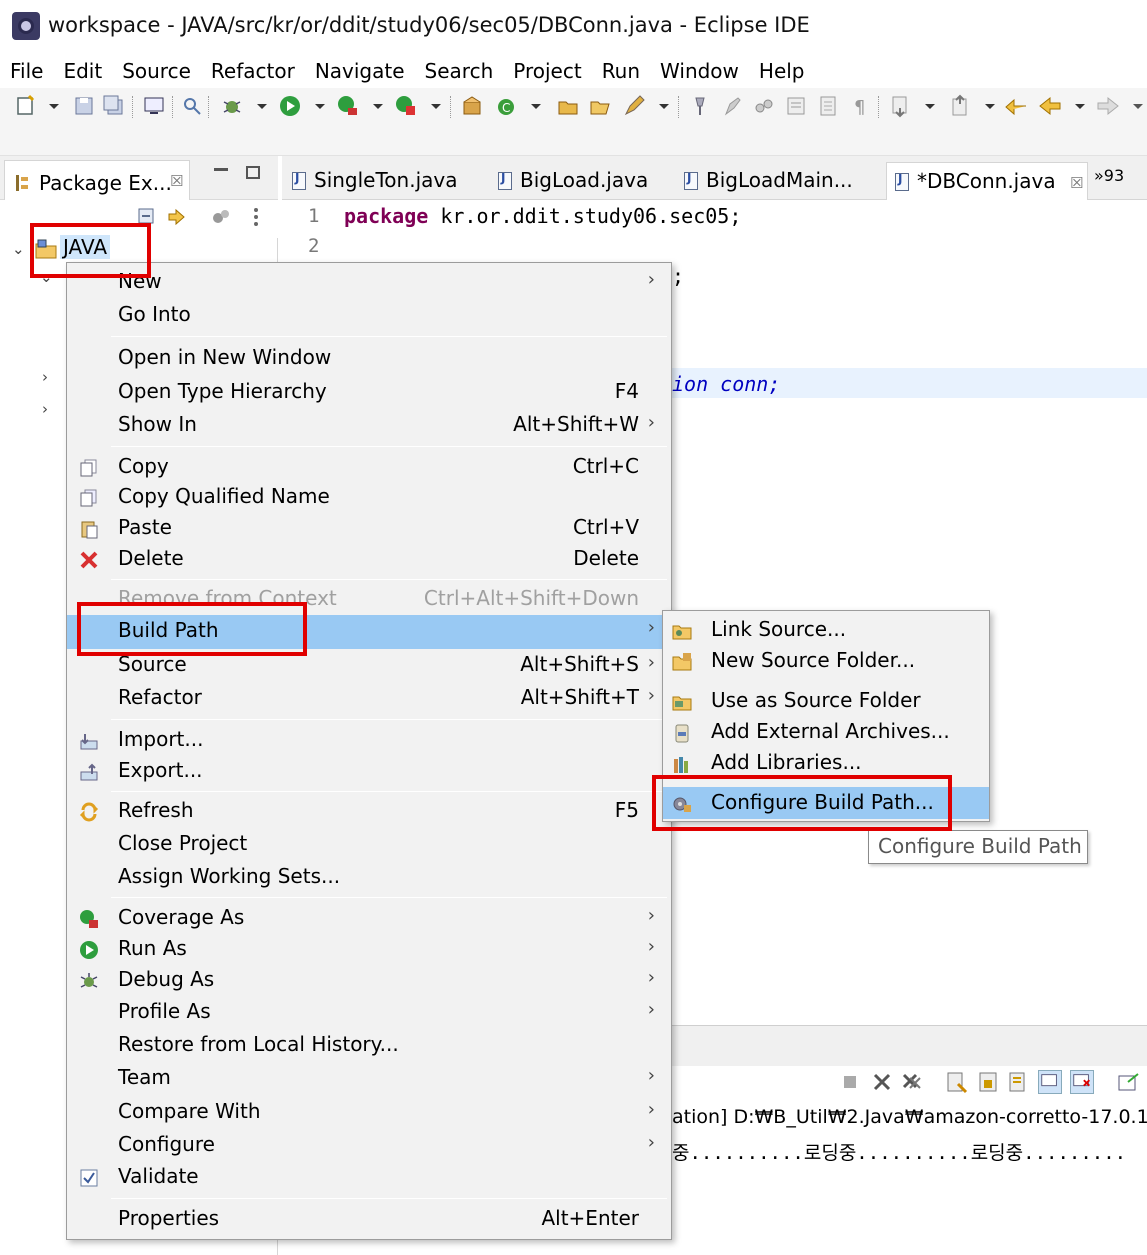 The height and width of the screenshot is (1255, 1147). I want to click on forward-arrow-icon, so click(1108, 106).